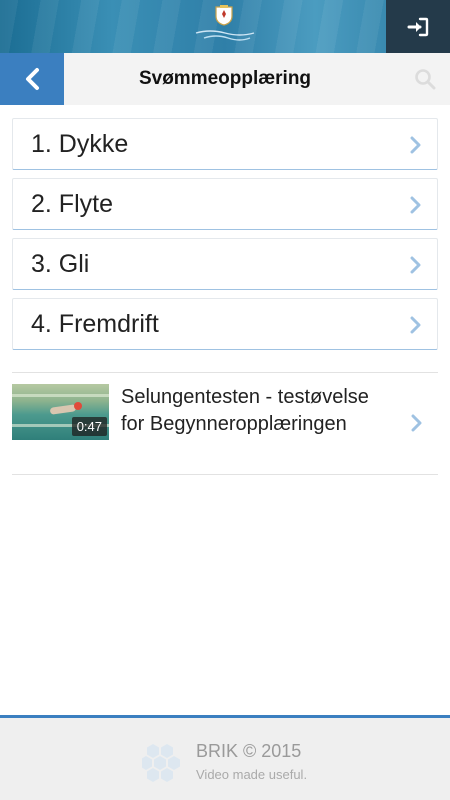  Describe the element at coordinates (252, 774) in the screenshot. I see `footer-tagline: Video made useful.` at that location.